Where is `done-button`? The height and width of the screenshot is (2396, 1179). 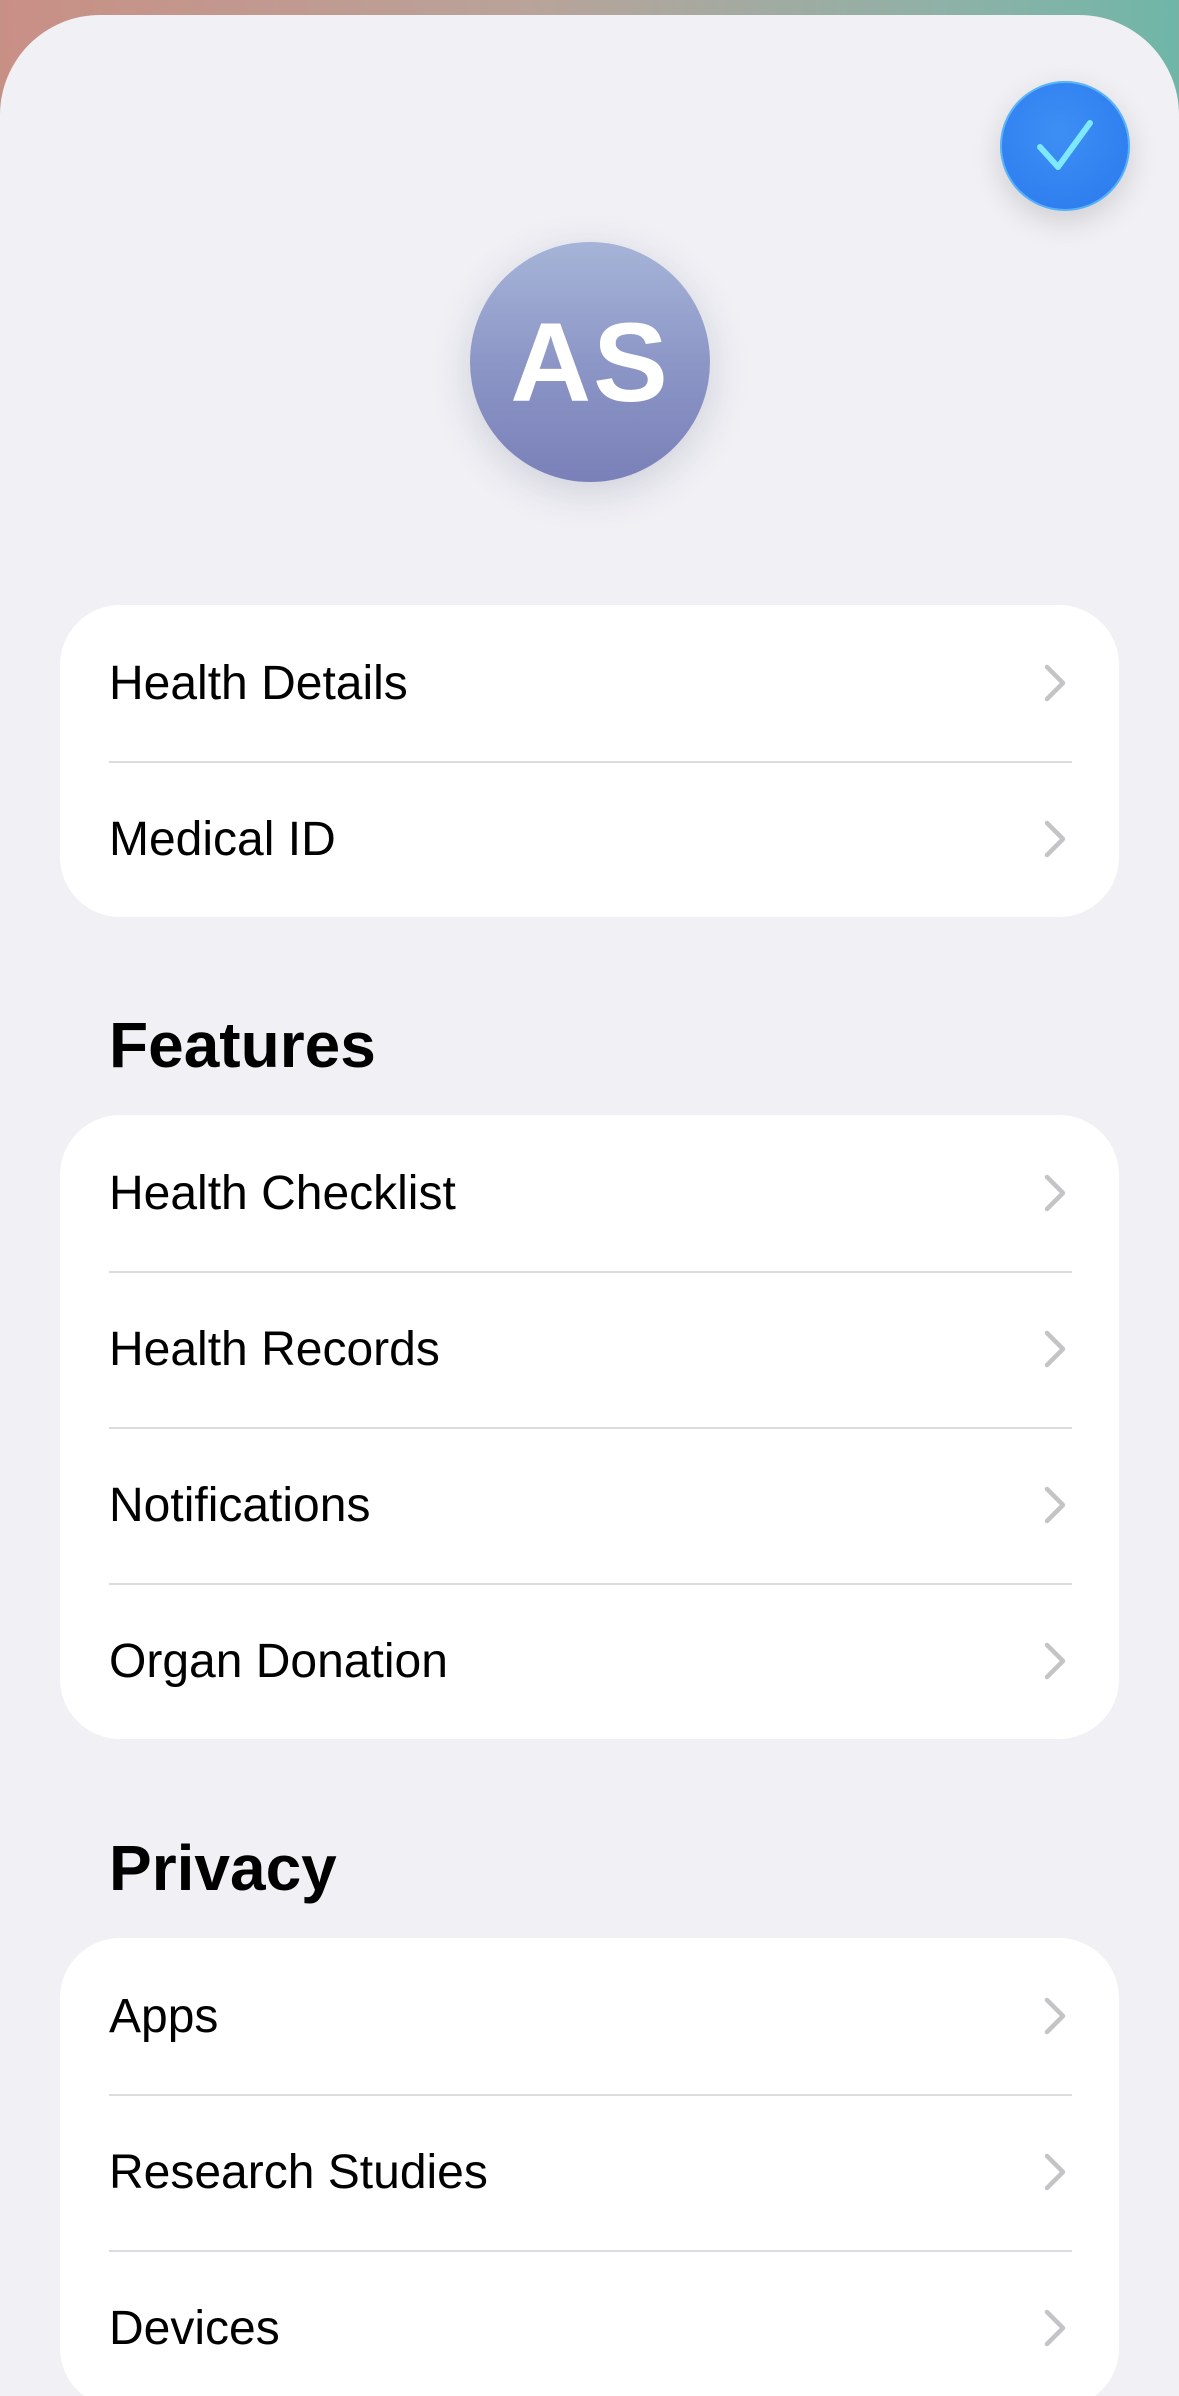
done-button is located at coordinates (1065, 146).